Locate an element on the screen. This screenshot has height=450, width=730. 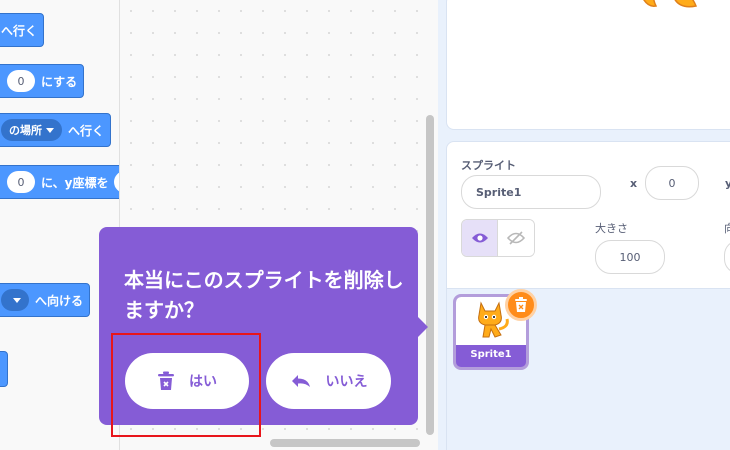
set-block: 0 にする is located at coordinates (42, 81).